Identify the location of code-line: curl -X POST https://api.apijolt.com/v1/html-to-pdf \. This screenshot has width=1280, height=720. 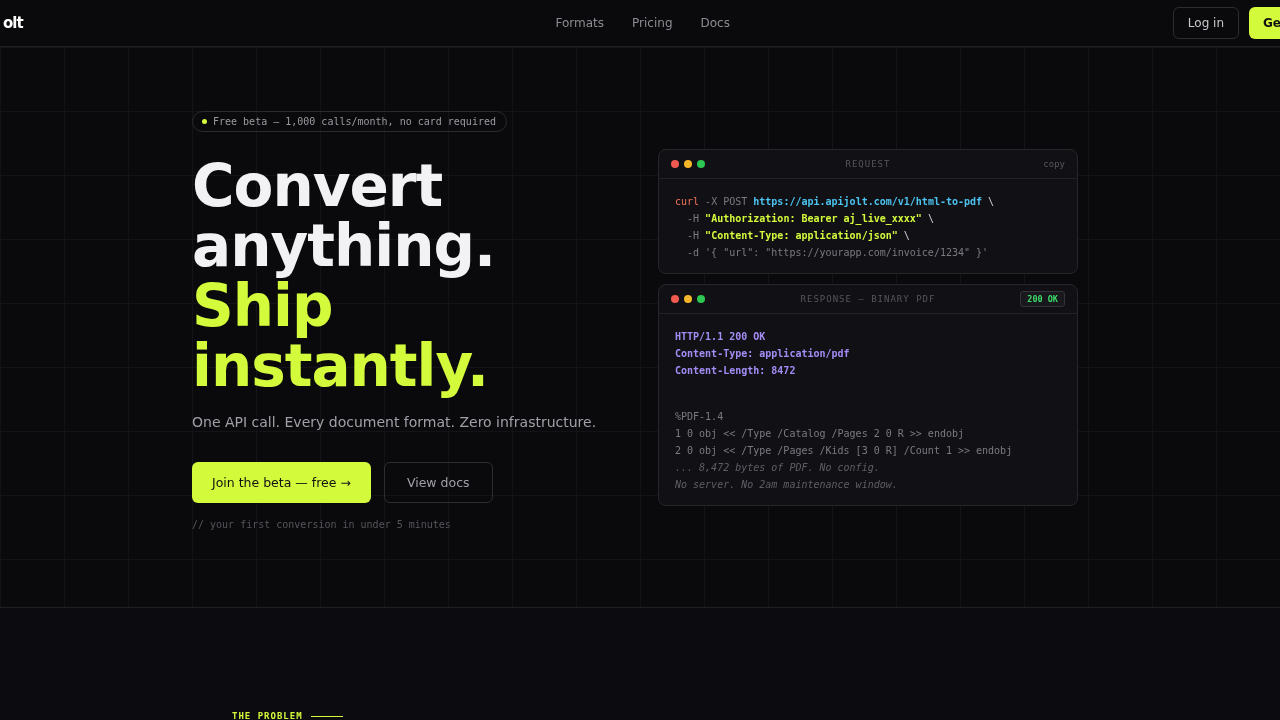
(835, 202).